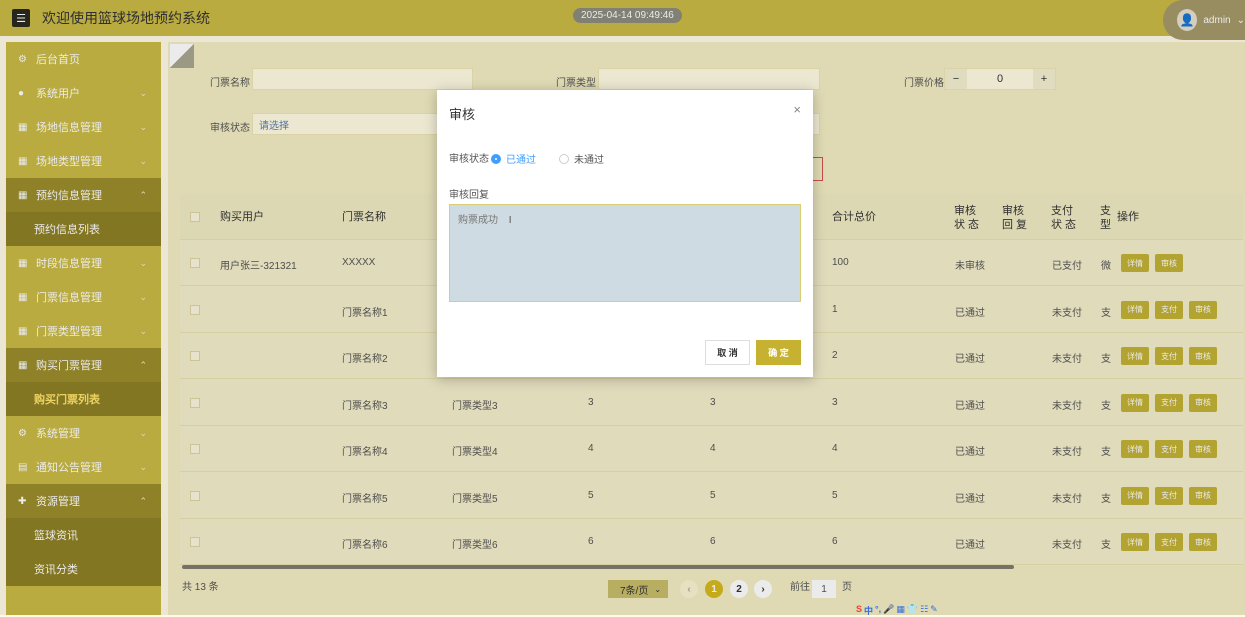  I want to click on user-menu: 👤 admin ⌄, so click(1204, 20).